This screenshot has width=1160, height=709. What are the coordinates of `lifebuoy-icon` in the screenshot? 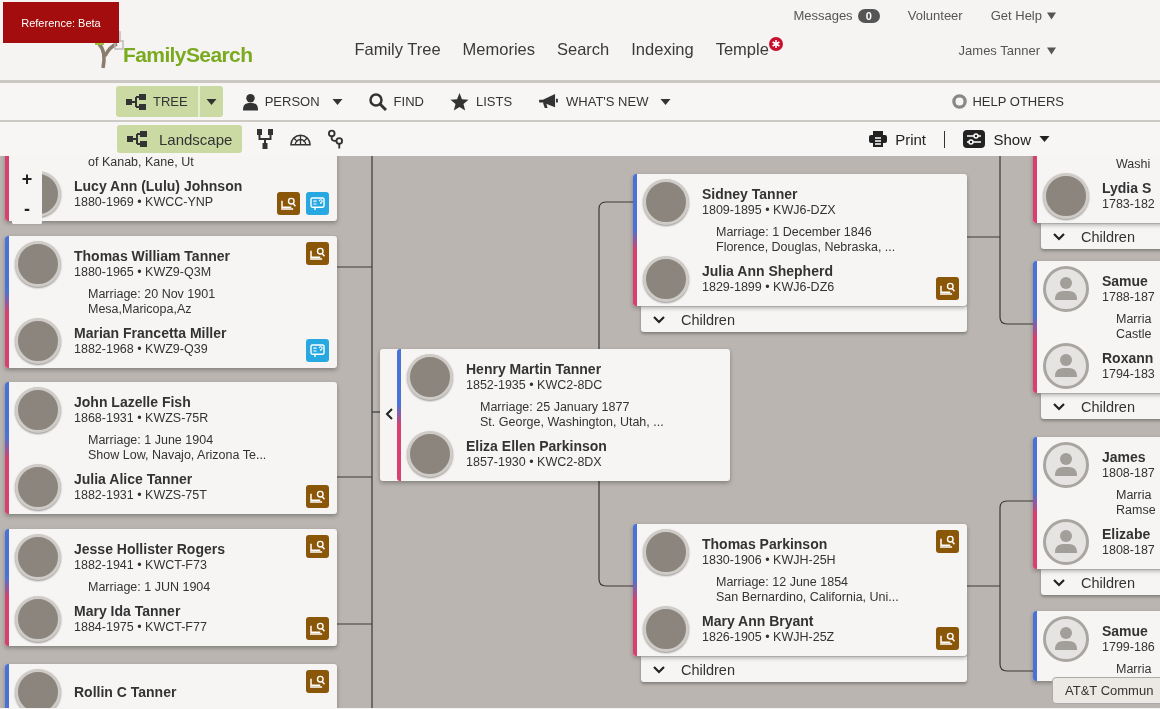 It's located at (960, 101).